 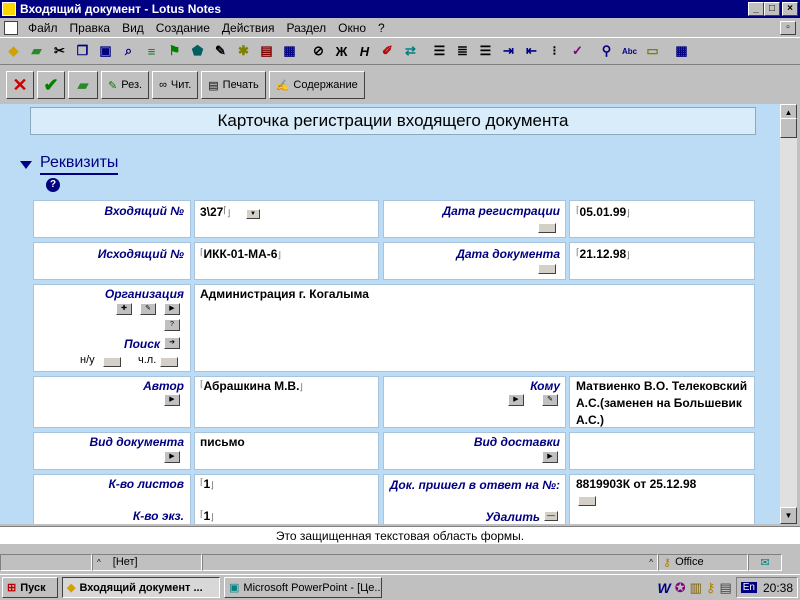 I want to click on bold-icon: Ж, so click(x=341, y=51).